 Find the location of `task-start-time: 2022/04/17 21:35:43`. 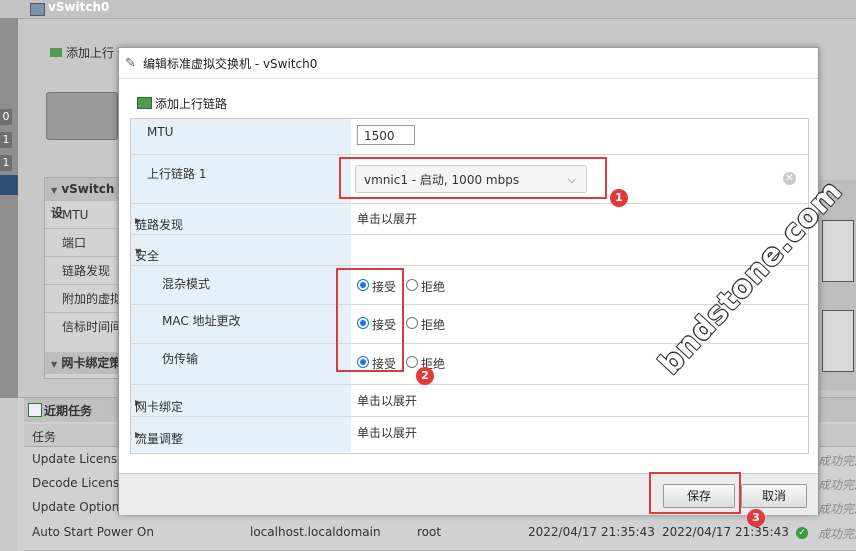

task-start-time: 2022/04/17 21:35:43 is located at coordinates (725, 532).